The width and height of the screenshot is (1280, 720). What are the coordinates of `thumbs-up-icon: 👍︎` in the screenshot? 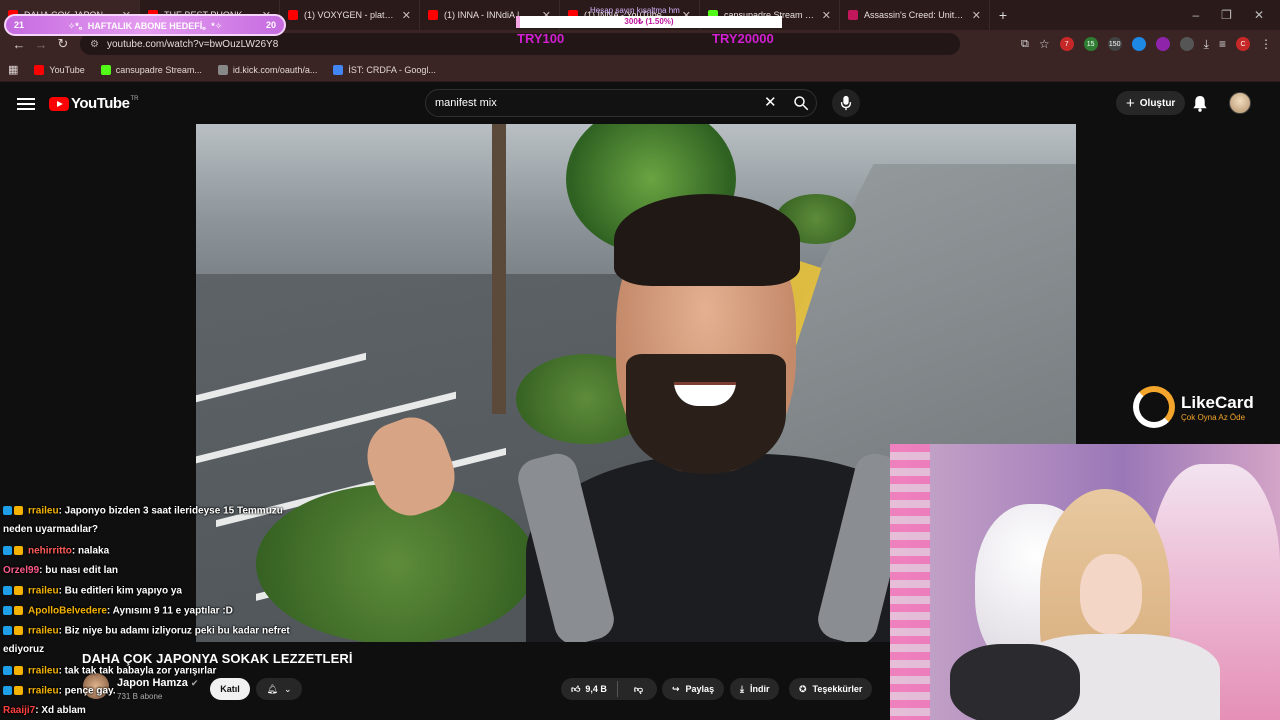 It's located at (576, 688).